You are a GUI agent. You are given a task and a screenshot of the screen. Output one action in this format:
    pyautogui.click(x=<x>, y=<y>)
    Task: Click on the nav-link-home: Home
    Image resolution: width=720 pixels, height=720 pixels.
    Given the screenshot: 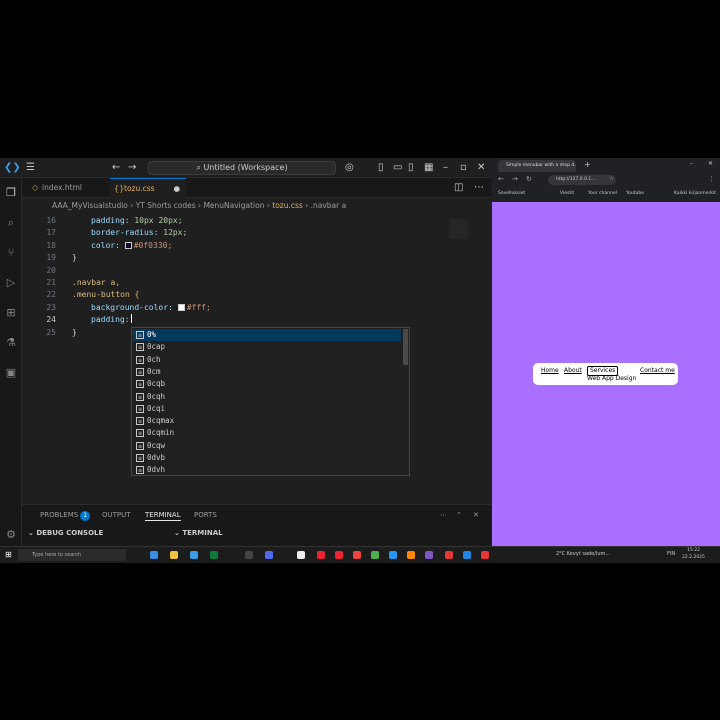 What is the action you would take?
    pyautogui.click(x=550, y=371)
    